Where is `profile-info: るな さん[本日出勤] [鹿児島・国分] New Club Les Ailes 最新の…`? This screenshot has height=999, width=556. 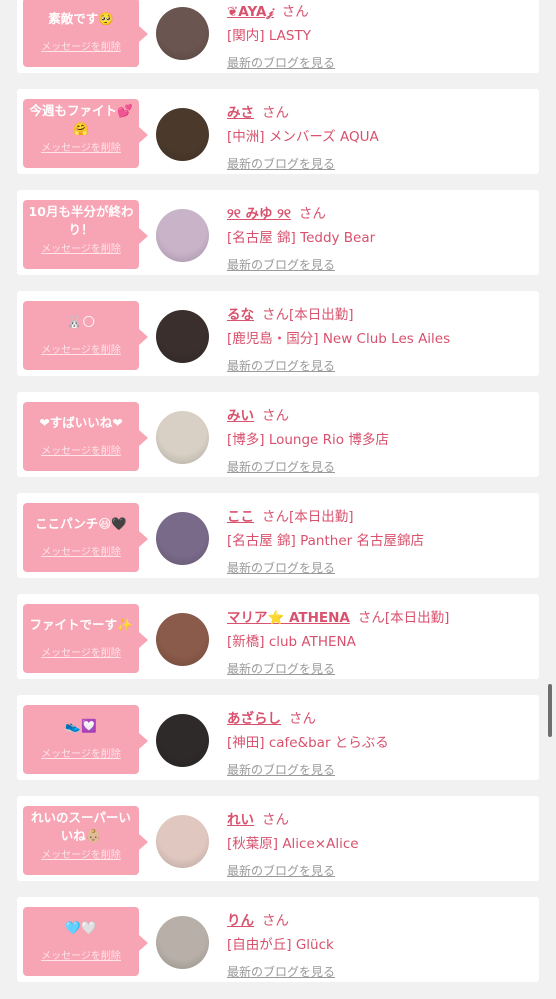
profile-info: るな さん[本日出勤] [鹿児島・国分] New Club Les Ailes 最新の… is located at coordinates (379, 338).